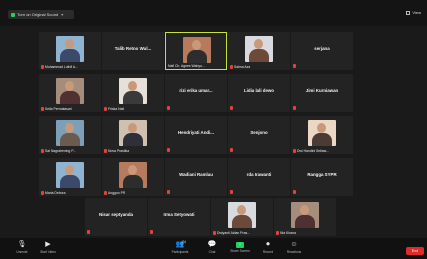 Image resolution: width=427 pixels, height=259 pixels. Describe the element at coordinates (133, 93) in the screenshot. I see `participant-tile: Friska Natt` at that location.